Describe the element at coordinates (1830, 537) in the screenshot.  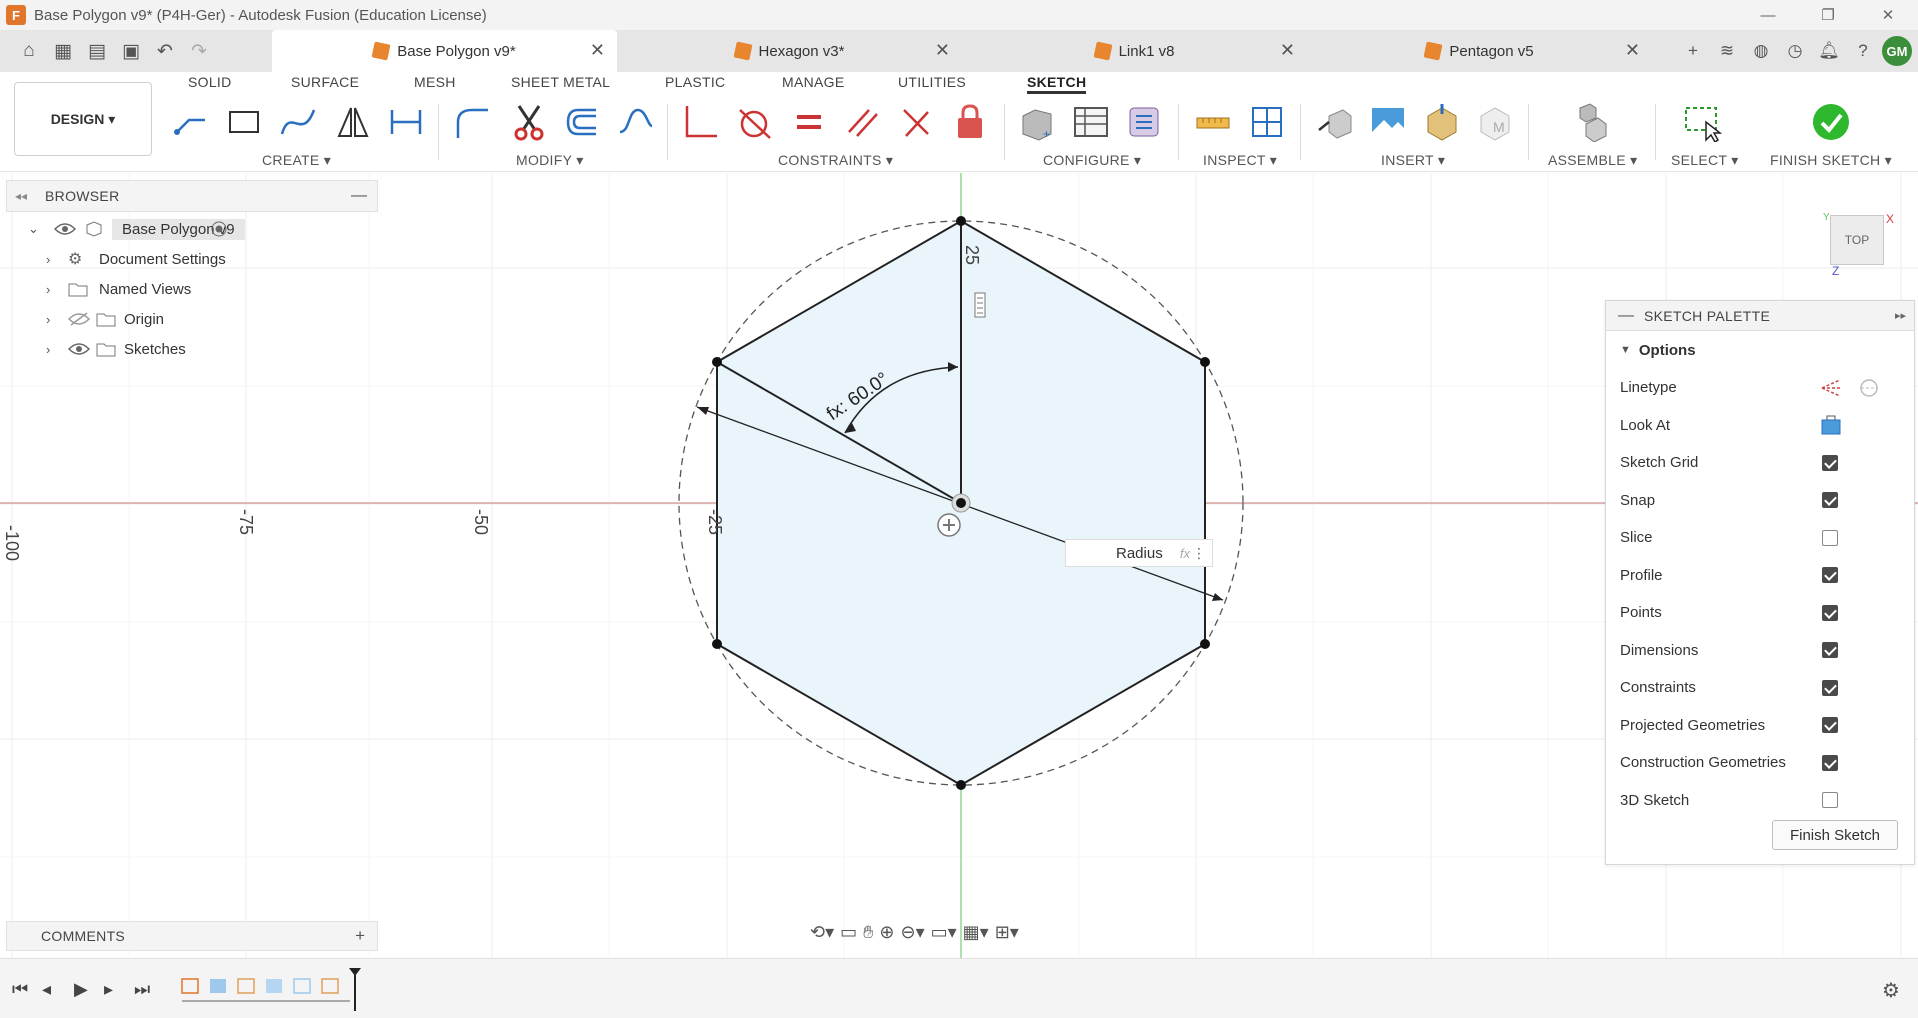
I see `slice-checkbox` at that location.